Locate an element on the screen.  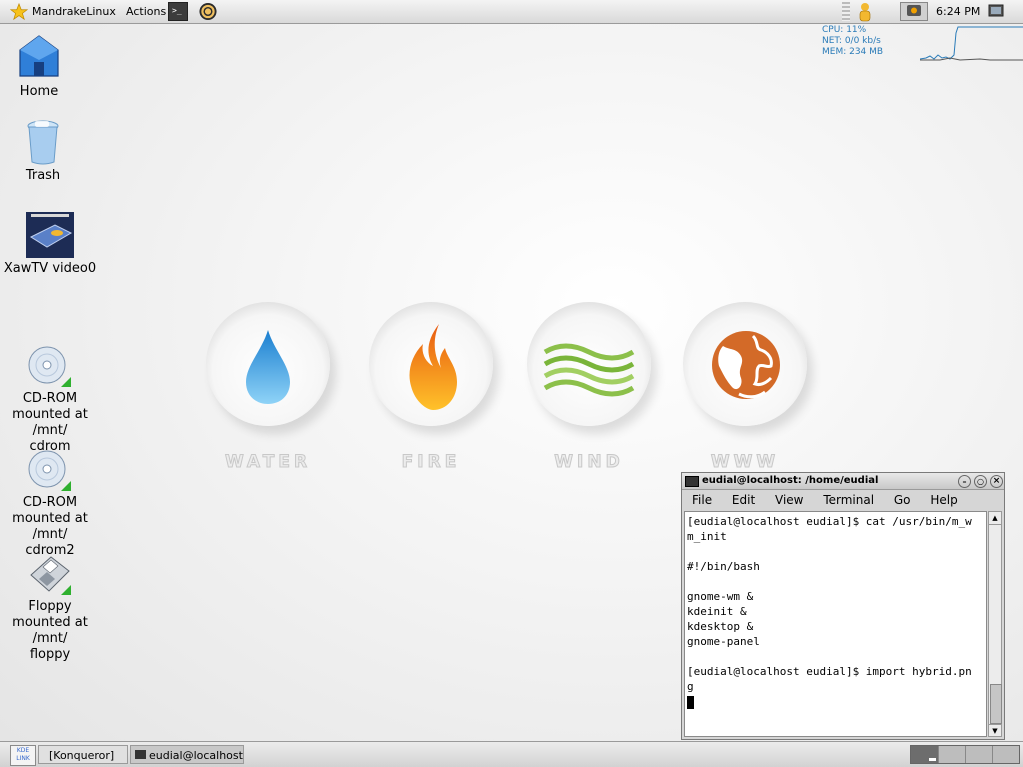
mem-readout: MEM: 234 MB is located at coordinates (853, 52).